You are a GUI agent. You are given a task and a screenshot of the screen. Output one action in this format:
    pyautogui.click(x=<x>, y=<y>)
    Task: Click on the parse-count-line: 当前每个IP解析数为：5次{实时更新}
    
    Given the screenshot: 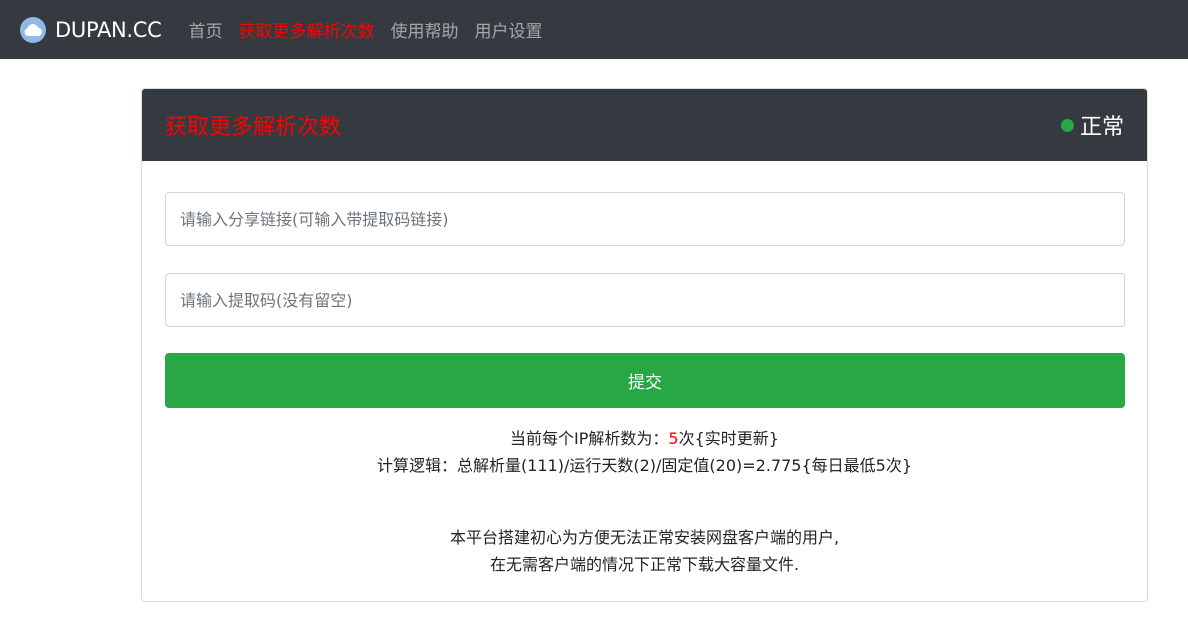 What is the action you would take?
    pyautogui.click(x=644, y=438)
    